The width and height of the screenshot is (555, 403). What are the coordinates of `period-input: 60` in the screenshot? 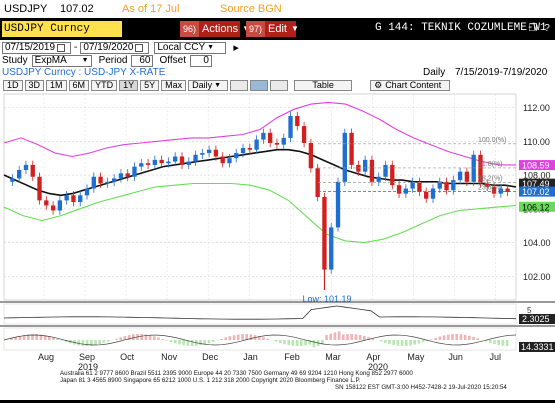 It's located at (142, 61).